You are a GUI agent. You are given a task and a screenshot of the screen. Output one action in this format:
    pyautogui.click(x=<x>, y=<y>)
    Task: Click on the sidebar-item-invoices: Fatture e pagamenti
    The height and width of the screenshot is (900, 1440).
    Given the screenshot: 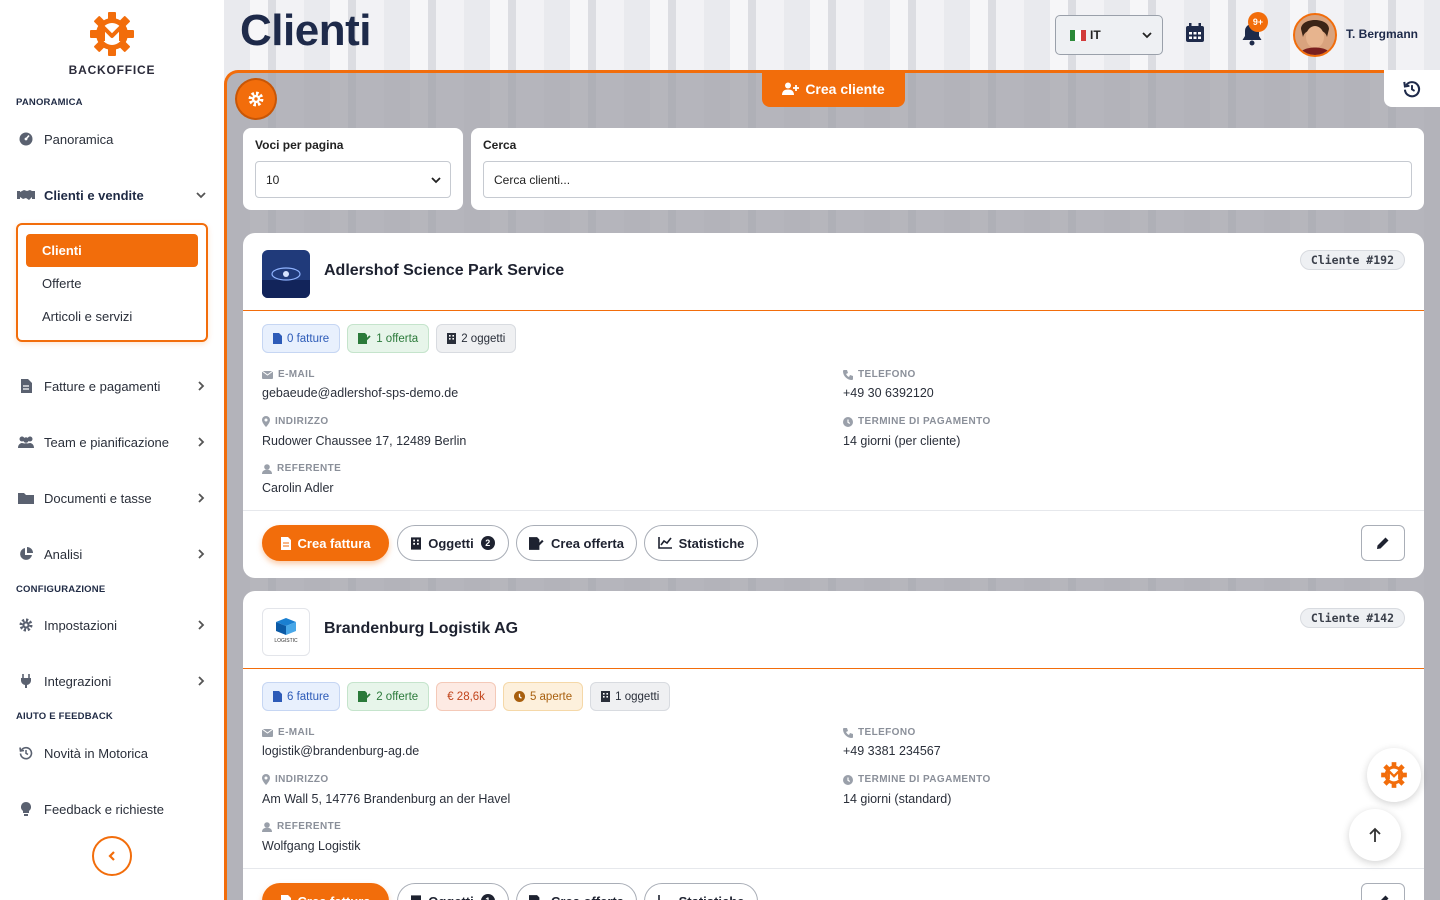 What is the action you would take?
    pyautogui.click(x=112, y=386)
    